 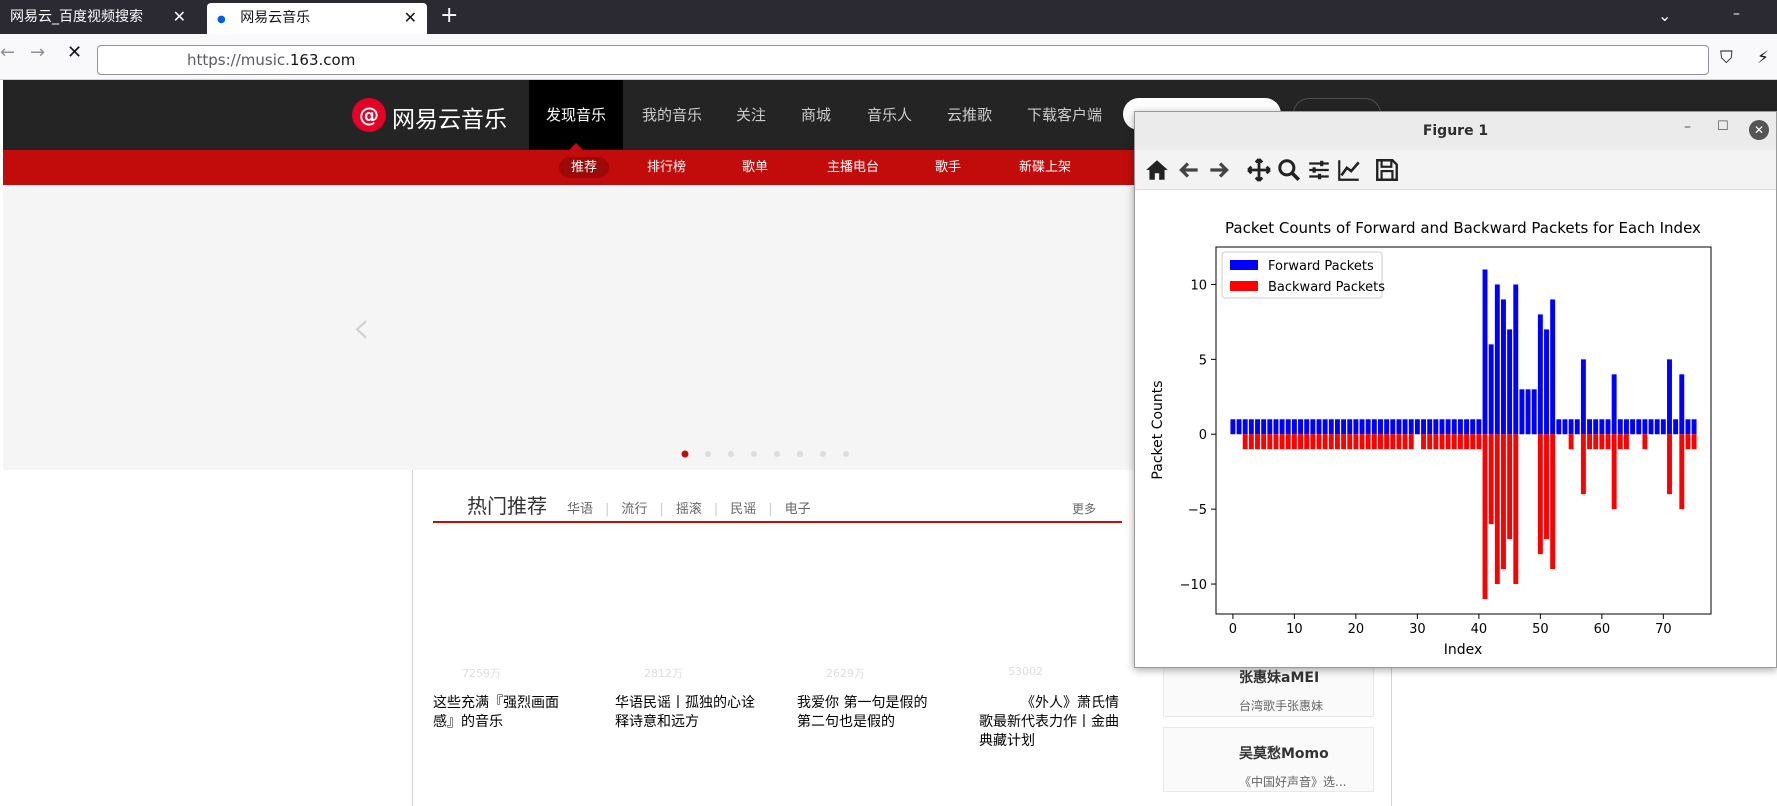 I want to click on subnav-recommend: 推荐, so click(x=584, y=167).